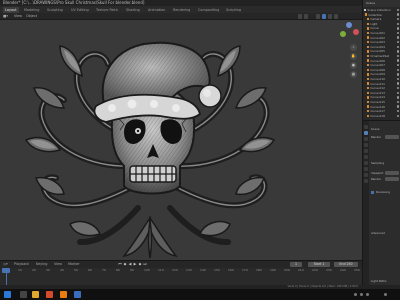 This screenshot has height=300, width=400. I want to click on current-frame-field: 1, so click(296, 264).